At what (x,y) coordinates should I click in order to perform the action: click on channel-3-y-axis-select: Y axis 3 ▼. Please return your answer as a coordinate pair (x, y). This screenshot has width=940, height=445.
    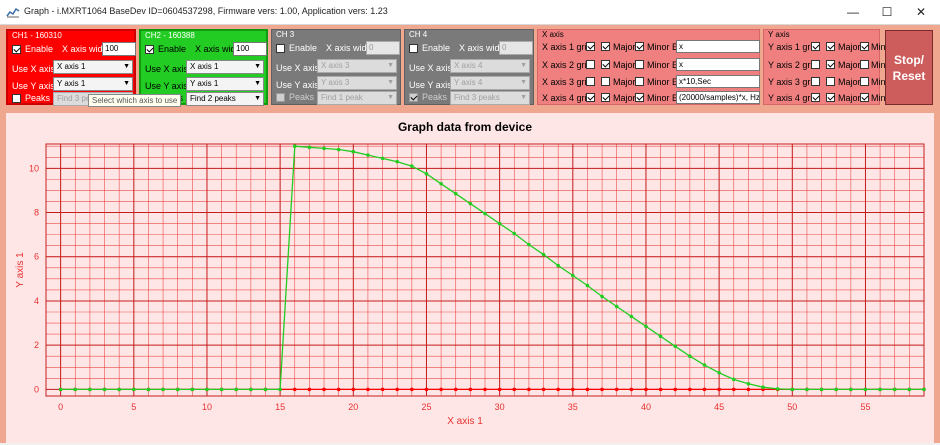
    Looking at the image, I should click on (357, 83).